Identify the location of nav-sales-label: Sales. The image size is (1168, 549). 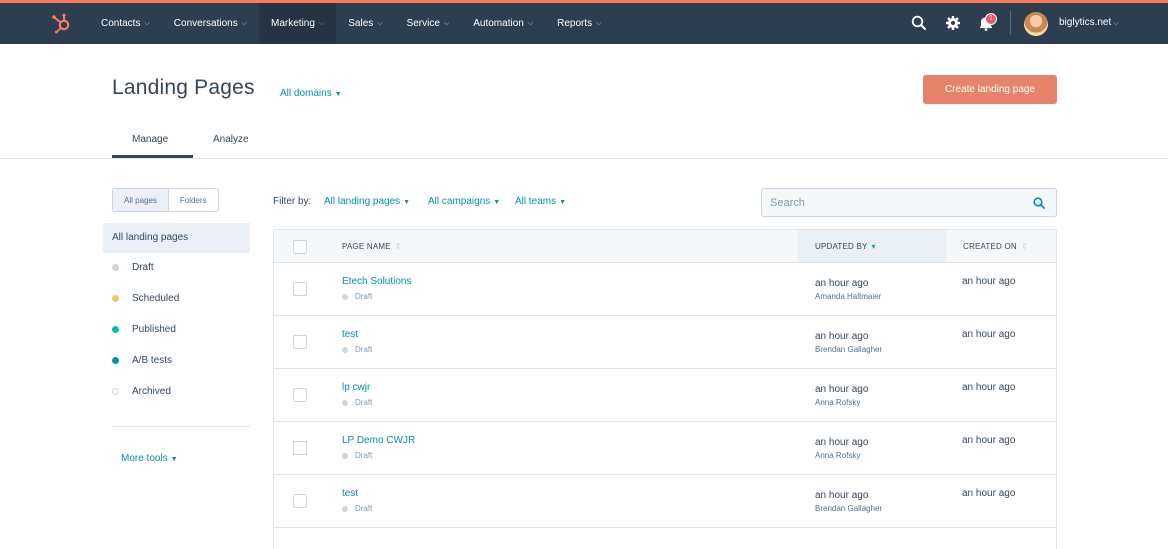
(361, 23).